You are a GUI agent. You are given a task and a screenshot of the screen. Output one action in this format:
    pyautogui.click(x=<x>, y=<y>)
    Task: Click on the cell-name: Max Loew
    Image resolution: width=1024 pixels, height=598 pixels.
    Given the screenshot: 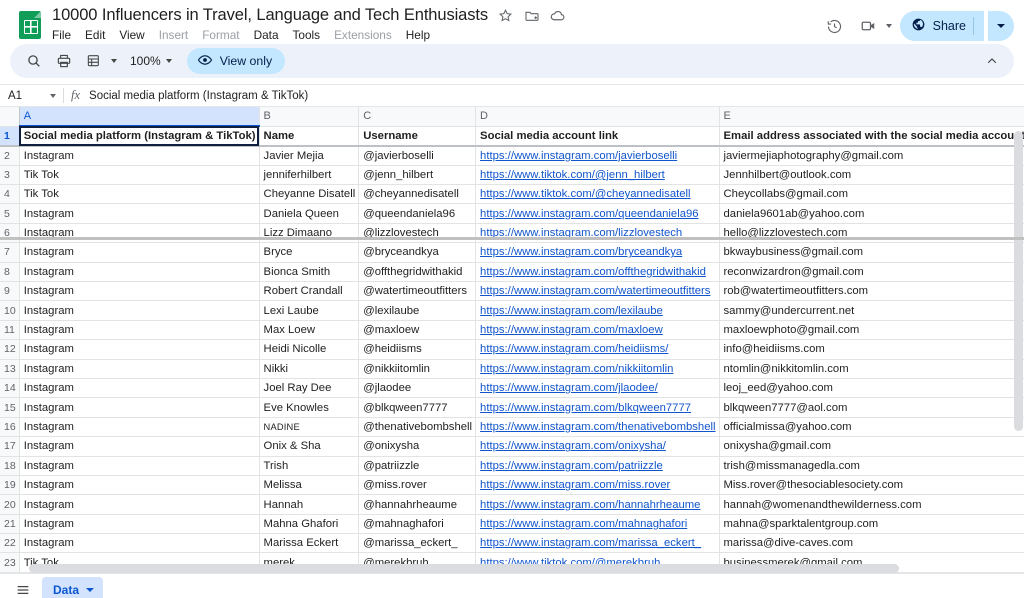 What is the action you would take?
    pyautogui.click(x=309, y=330)
    